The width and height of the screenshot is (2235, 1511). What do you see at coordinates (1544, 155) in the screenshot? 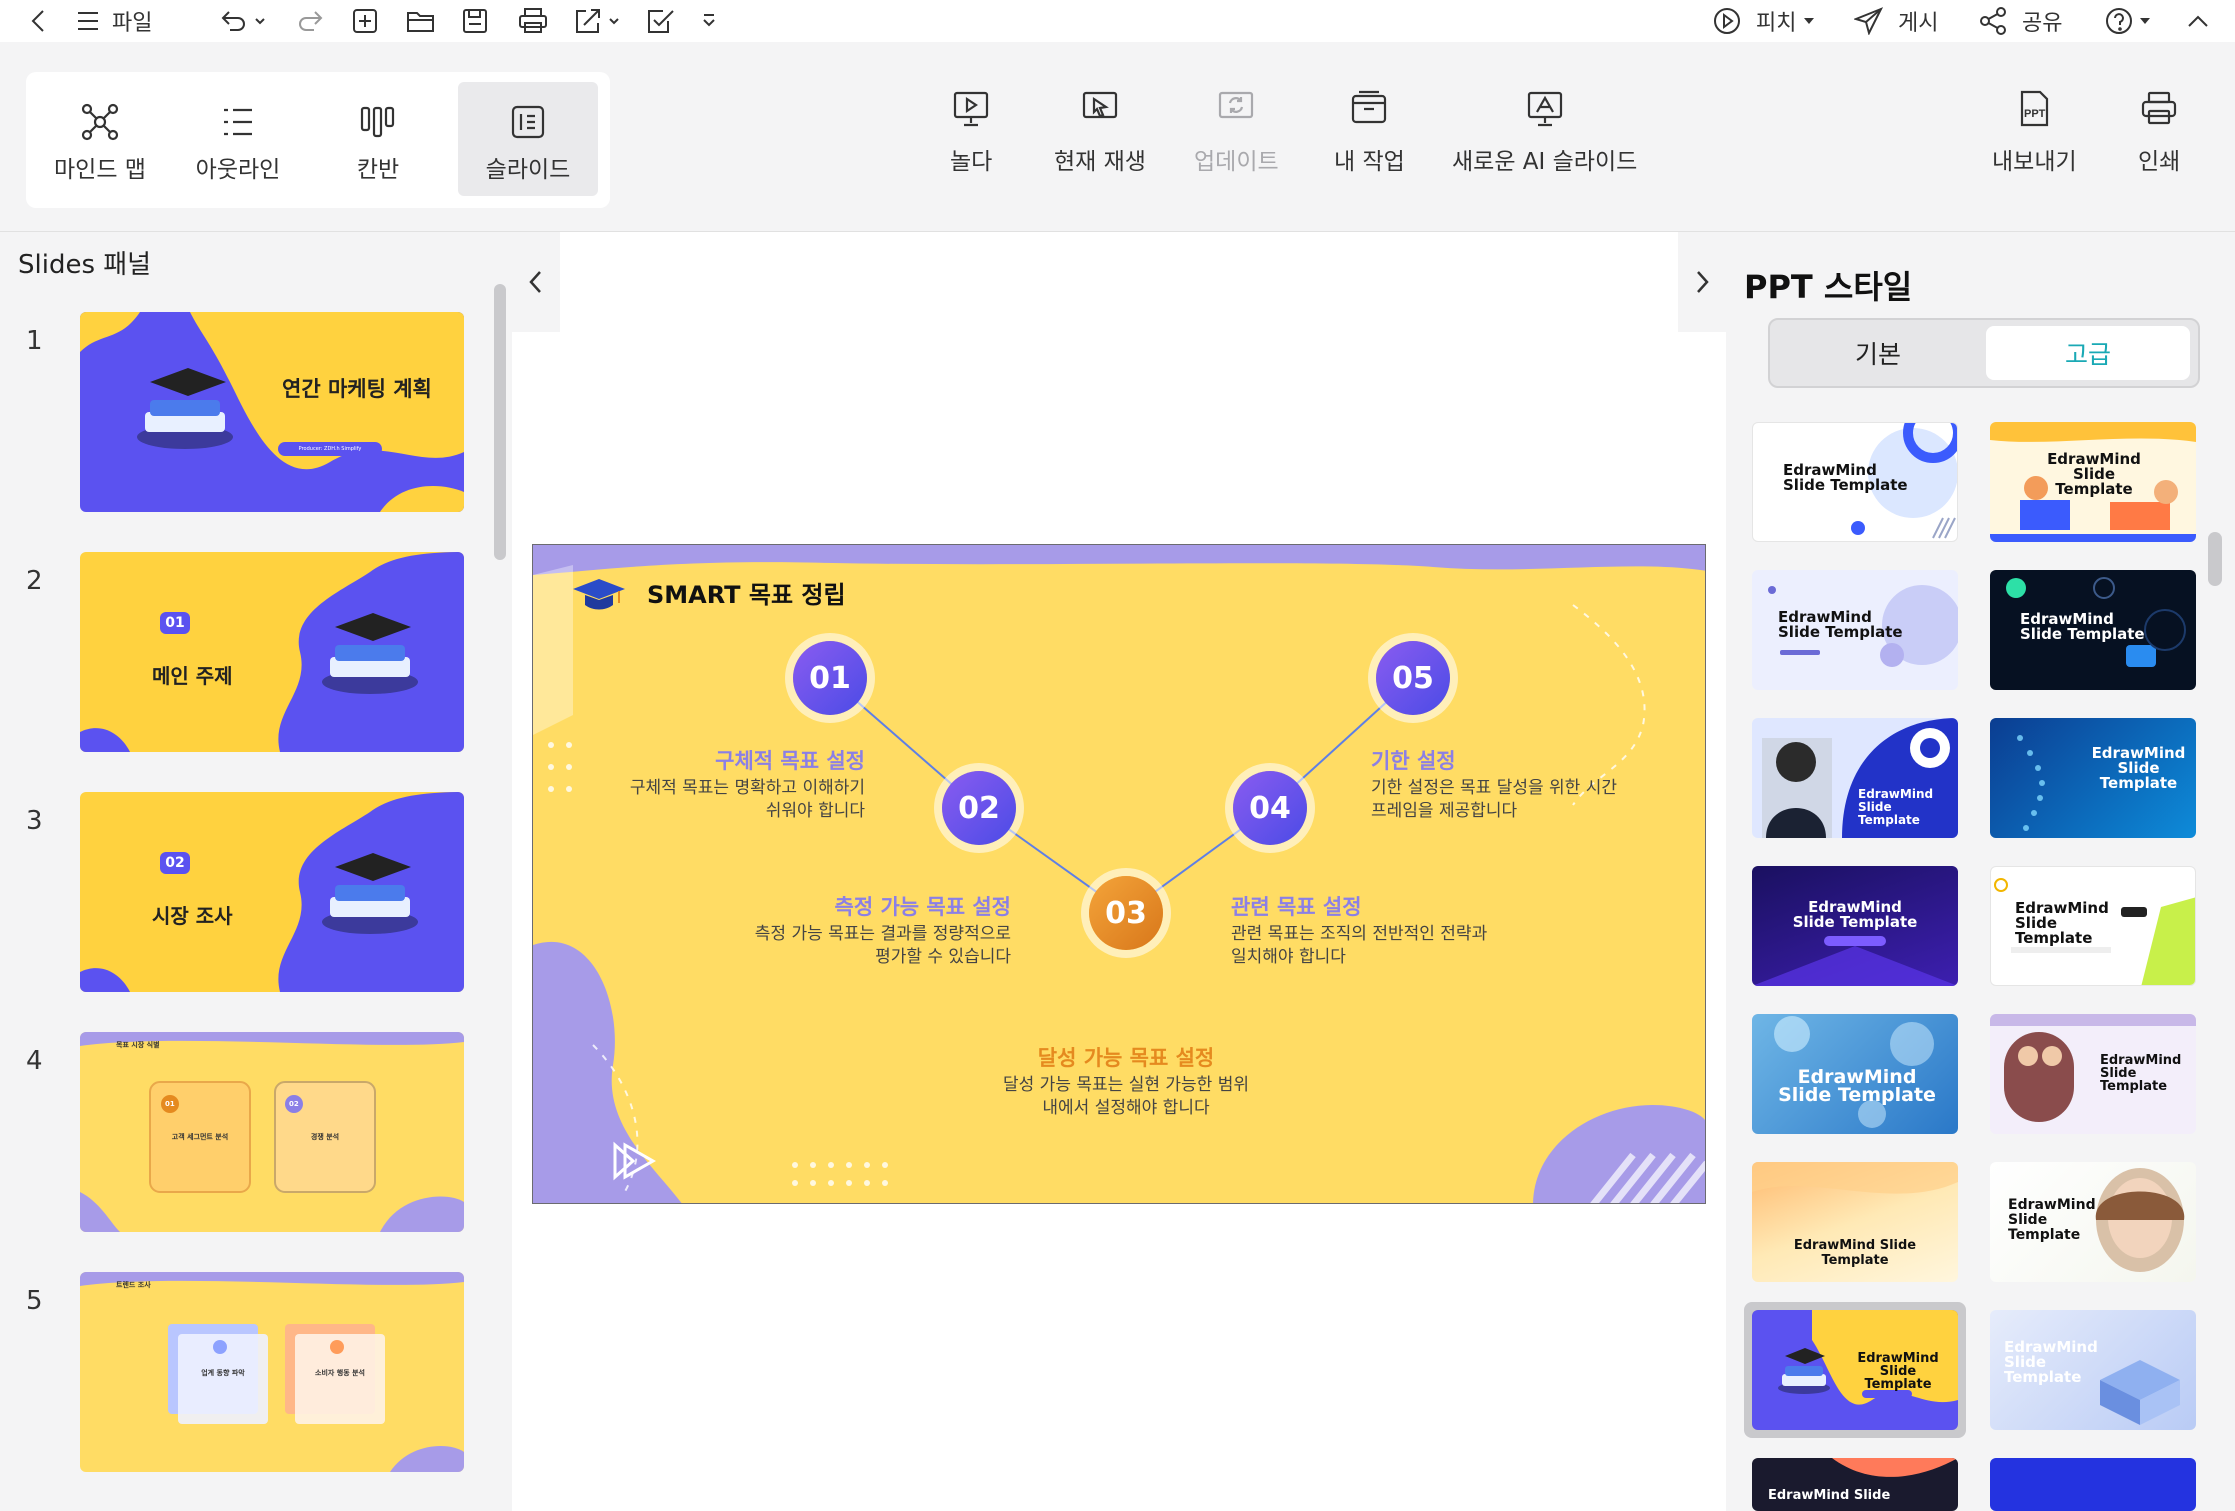
I see `new-ai-slide-button: 새로운 AI 슬라이드` at bounding box center [1544, 155].